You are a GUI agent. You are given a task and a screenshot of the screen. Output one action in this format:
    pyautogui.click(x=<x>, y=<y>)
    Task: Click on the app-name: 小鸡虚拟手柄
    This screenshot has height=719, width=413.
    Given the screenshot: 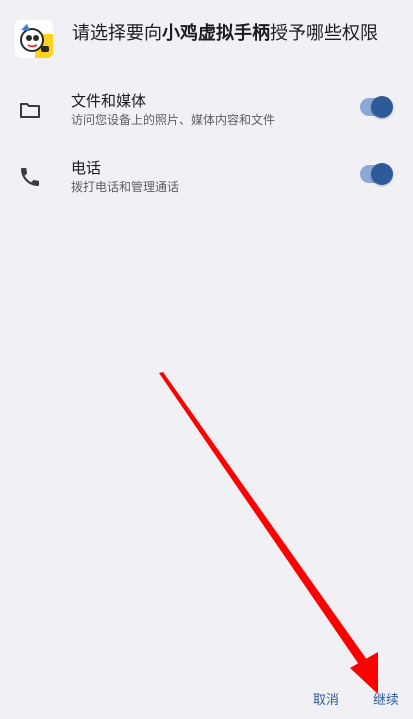 What is the action you would take?
    pyautogui.click(x=216, y=33)
    